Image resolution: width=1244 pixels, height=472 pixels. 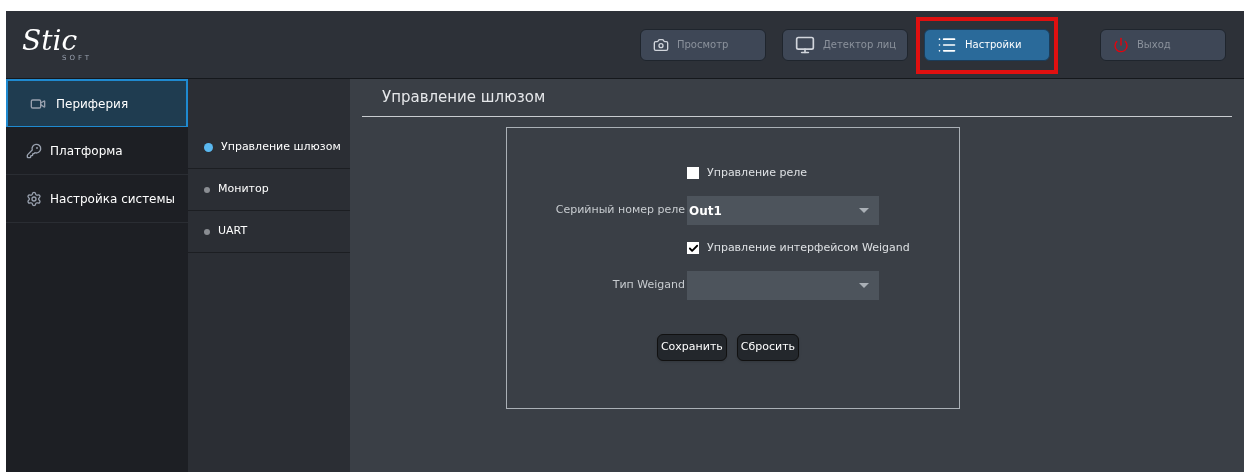 I want to click on checkbox-label: Управление реле, so click(x=757, y=172).